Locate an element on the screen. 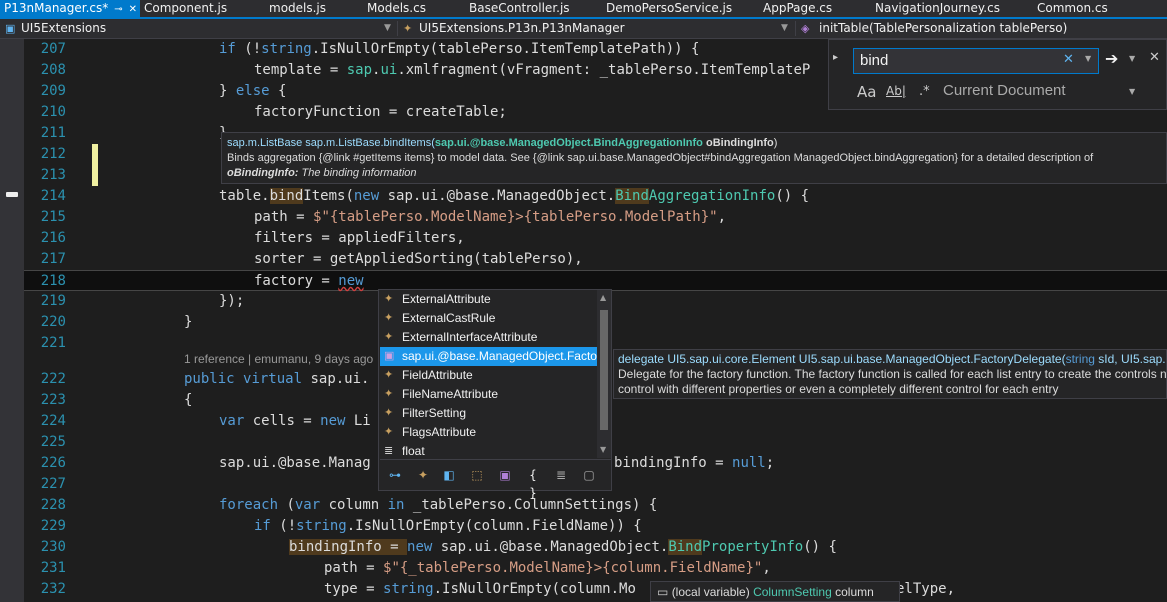 The image size is (1167, 602). csharp-project-icon: ▣ is located at coordinates (10, 28).